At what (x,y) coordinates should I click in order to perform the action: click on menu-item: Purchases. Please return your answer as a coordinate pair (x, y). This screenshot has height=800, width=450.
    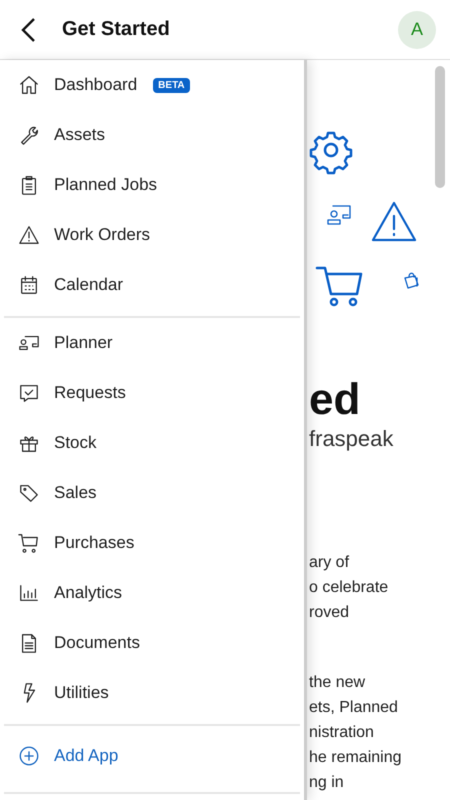
    Looking at the image, I should click on (152, 543).